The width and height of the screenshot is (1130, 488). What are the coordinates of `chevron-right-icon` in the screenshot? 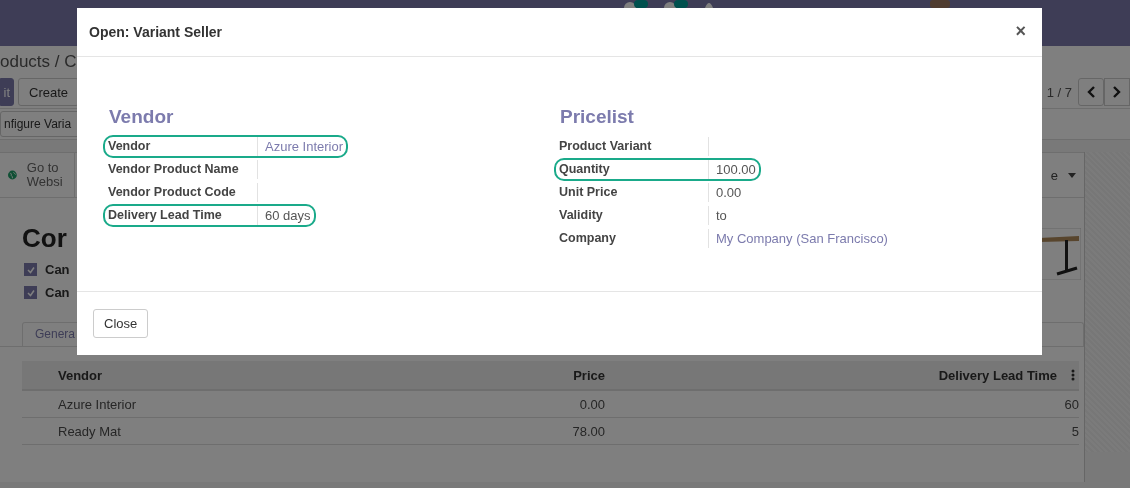 It's located at (1117, 92).